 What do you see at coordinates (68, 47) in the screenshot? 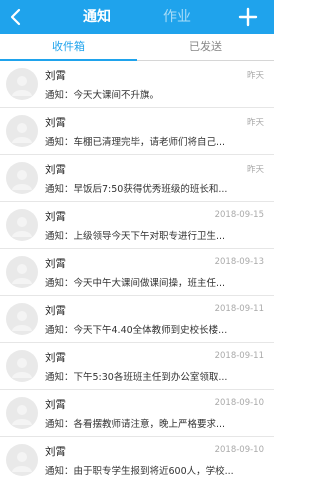
I see `subtab-inbox: 收件箱` at bounding box center [68, 47].